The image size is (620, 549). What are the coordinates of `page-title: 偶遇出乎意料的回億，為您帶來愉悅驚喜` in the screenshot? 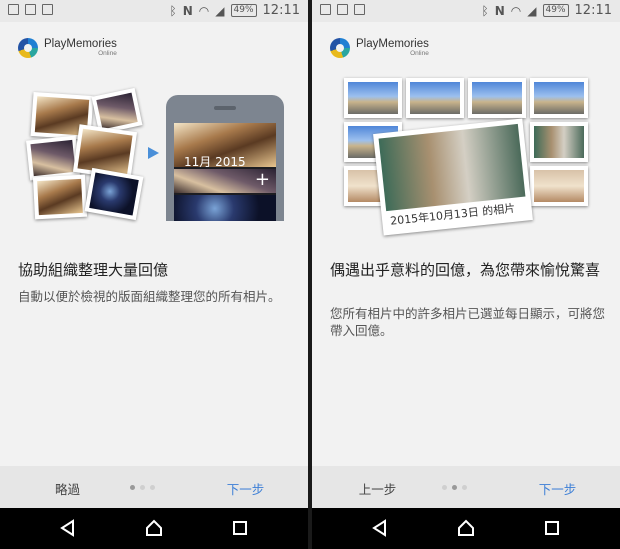 It's located at (465, 270).